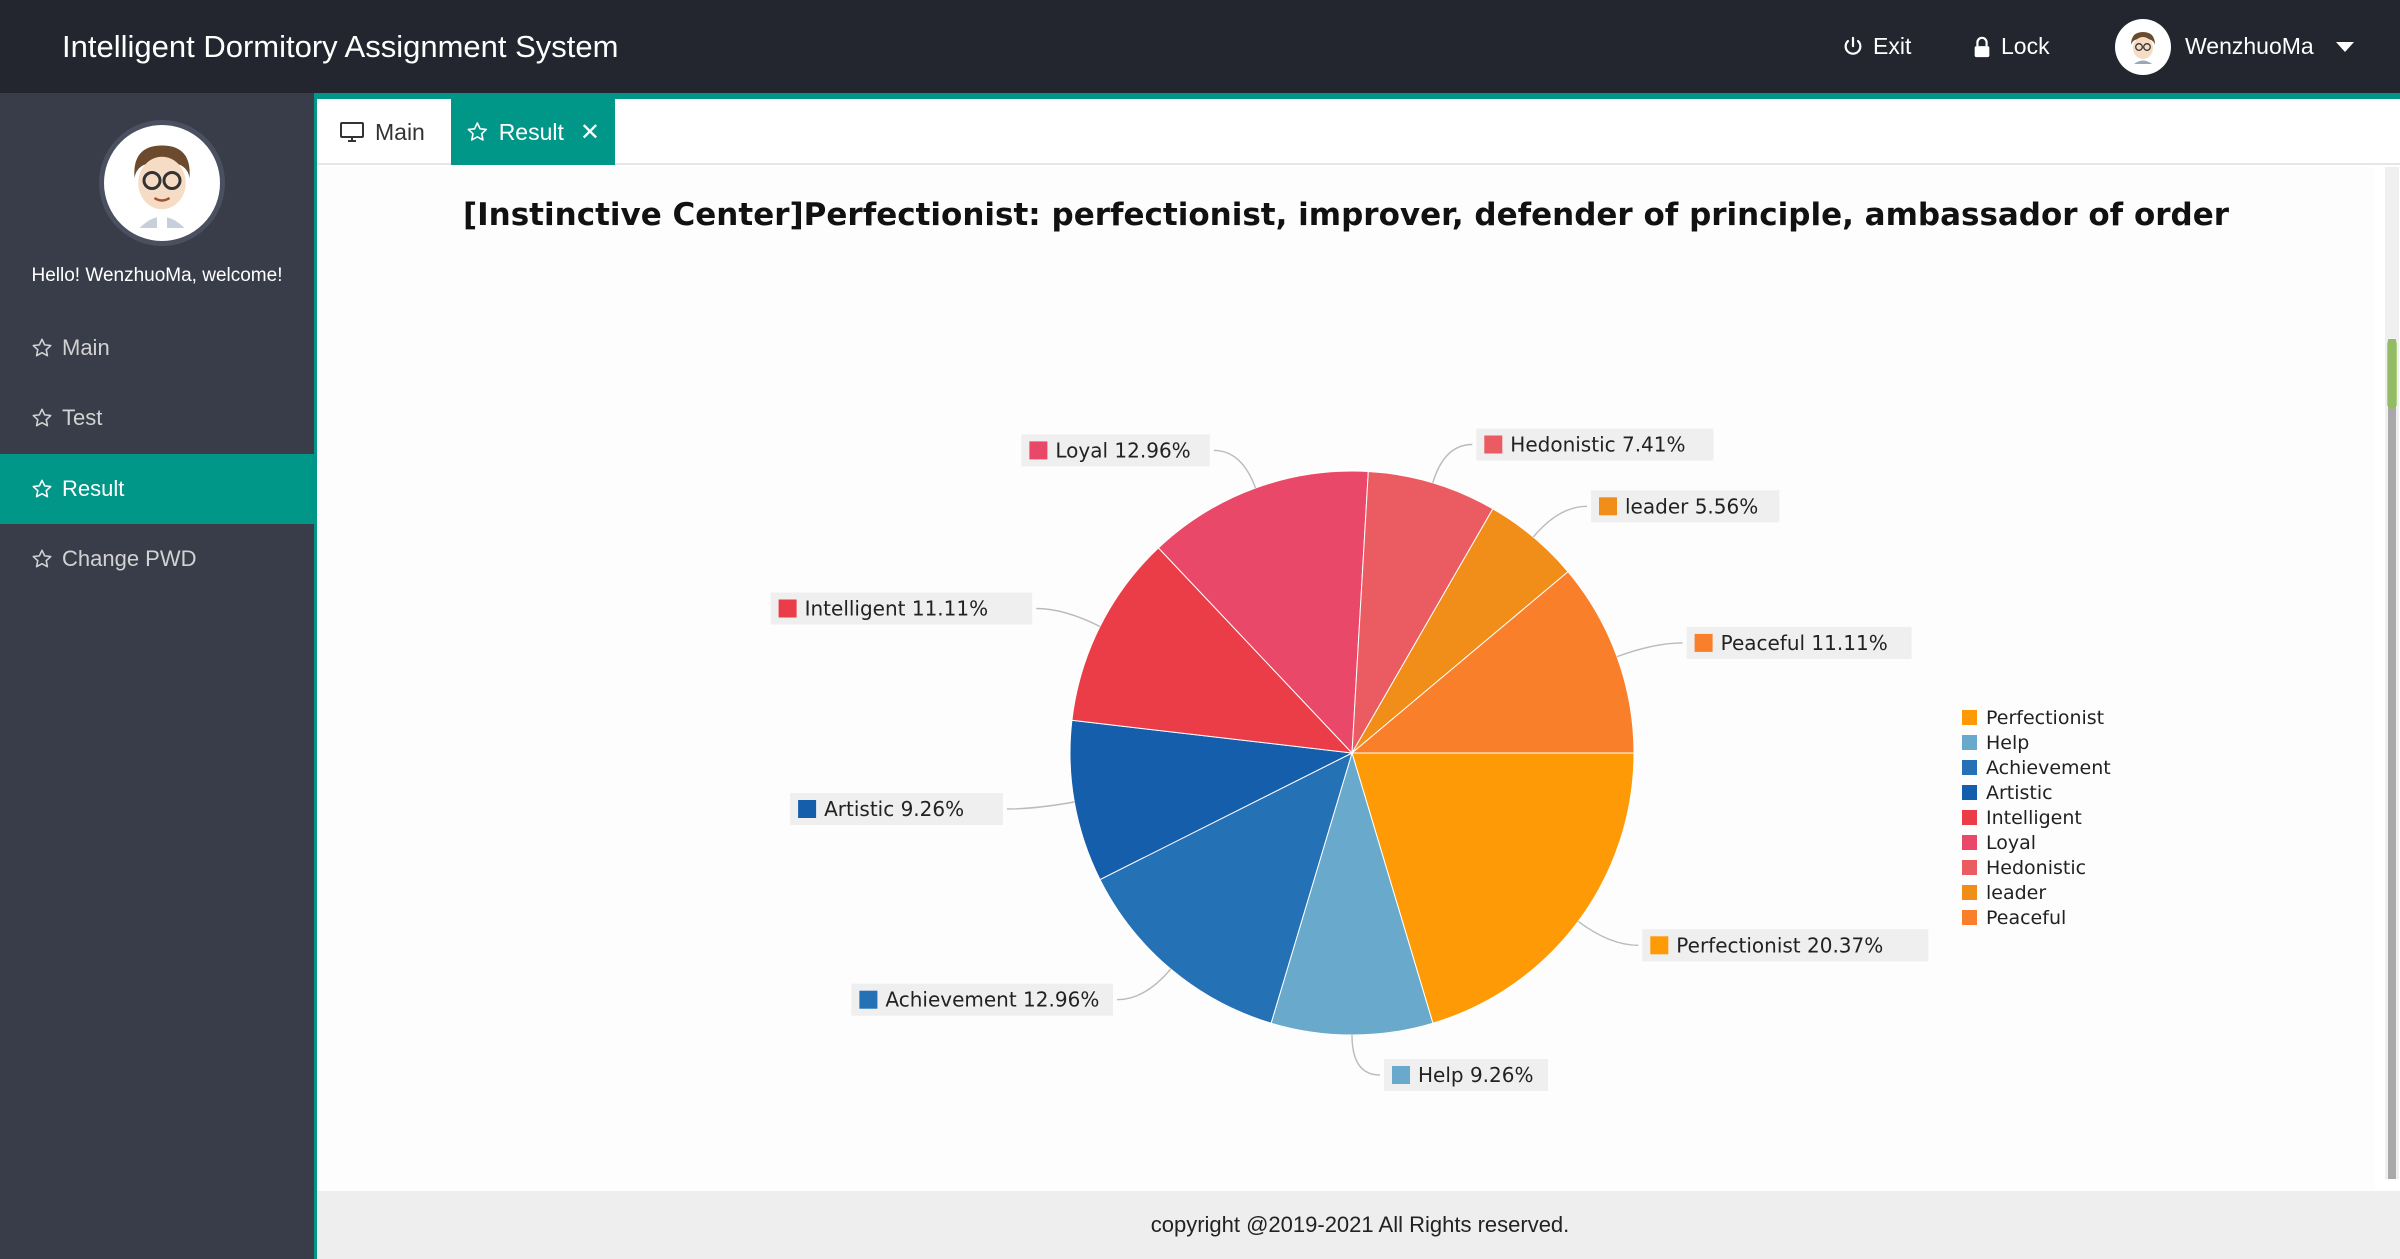 The height and width of the screenshot is (1259, 2400). I want to click on app-title: Intelligent Dormitory Assignment System, so click(340, 46).